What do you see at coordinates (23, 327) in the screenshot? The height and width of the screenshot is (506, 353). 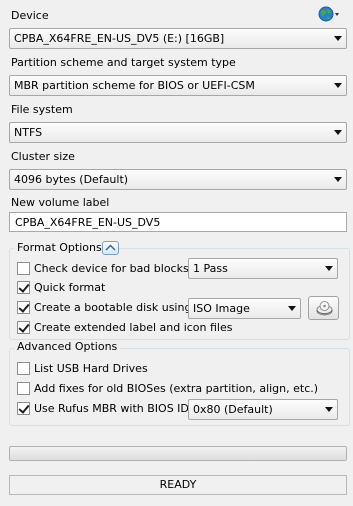 I see `extended-label-checkbox` at bounding box center [23, 327].